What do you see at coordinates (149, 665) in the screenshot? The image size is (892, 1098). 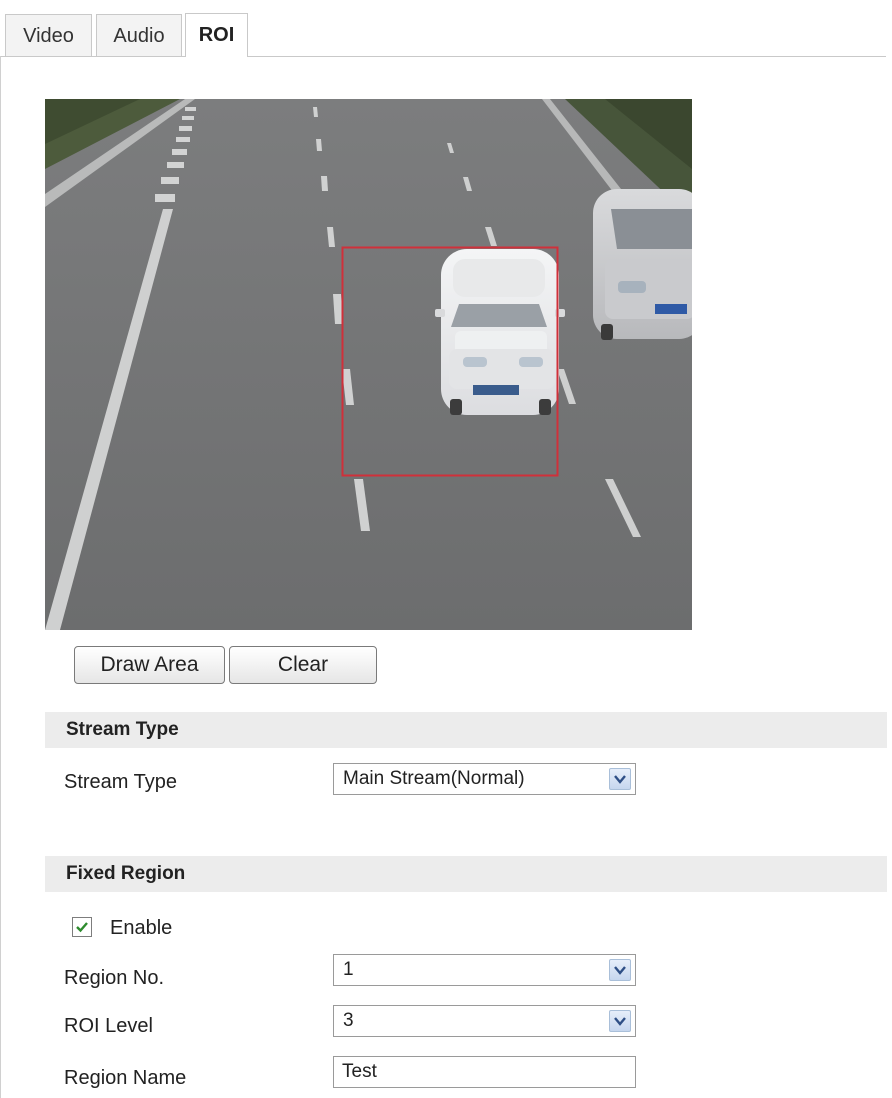 I see `draw-area-button: Draw Area` at bounding box center [149, 665].